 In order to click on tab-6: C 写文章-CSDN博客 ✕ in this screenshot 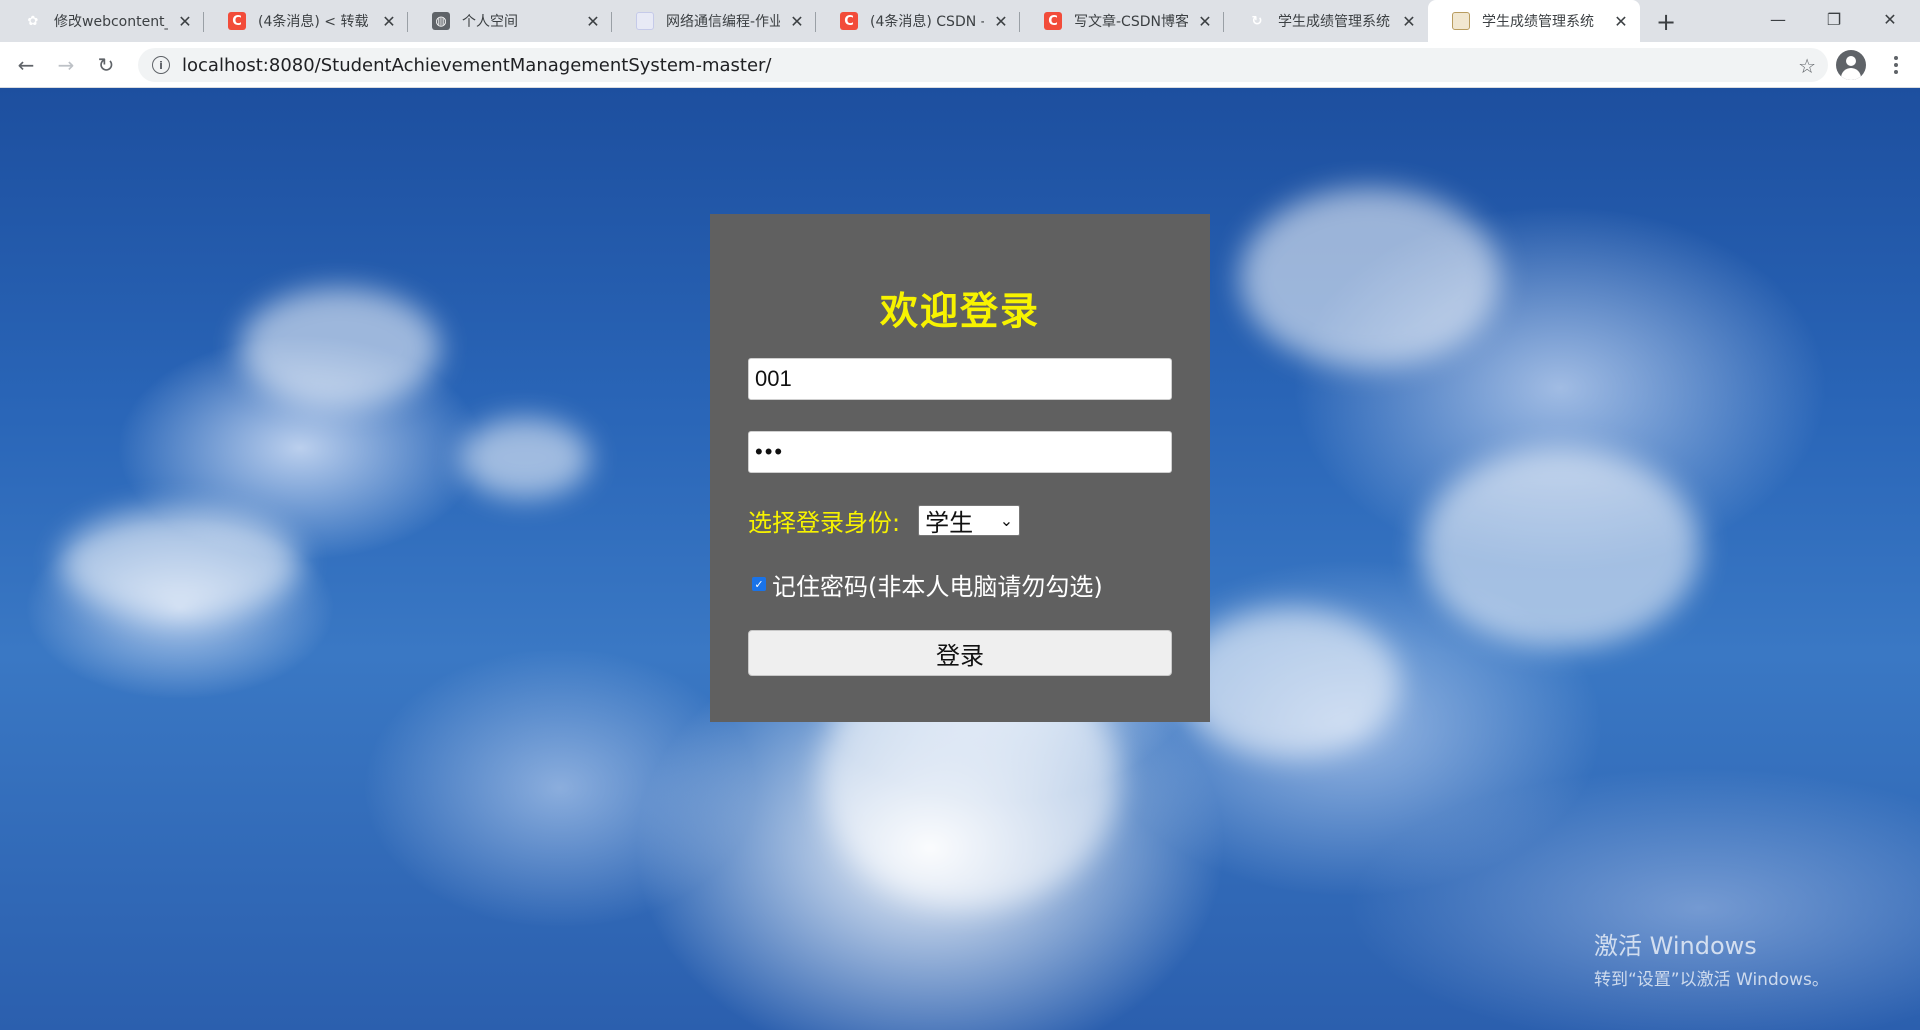, I will do `click(1122, 21)`.